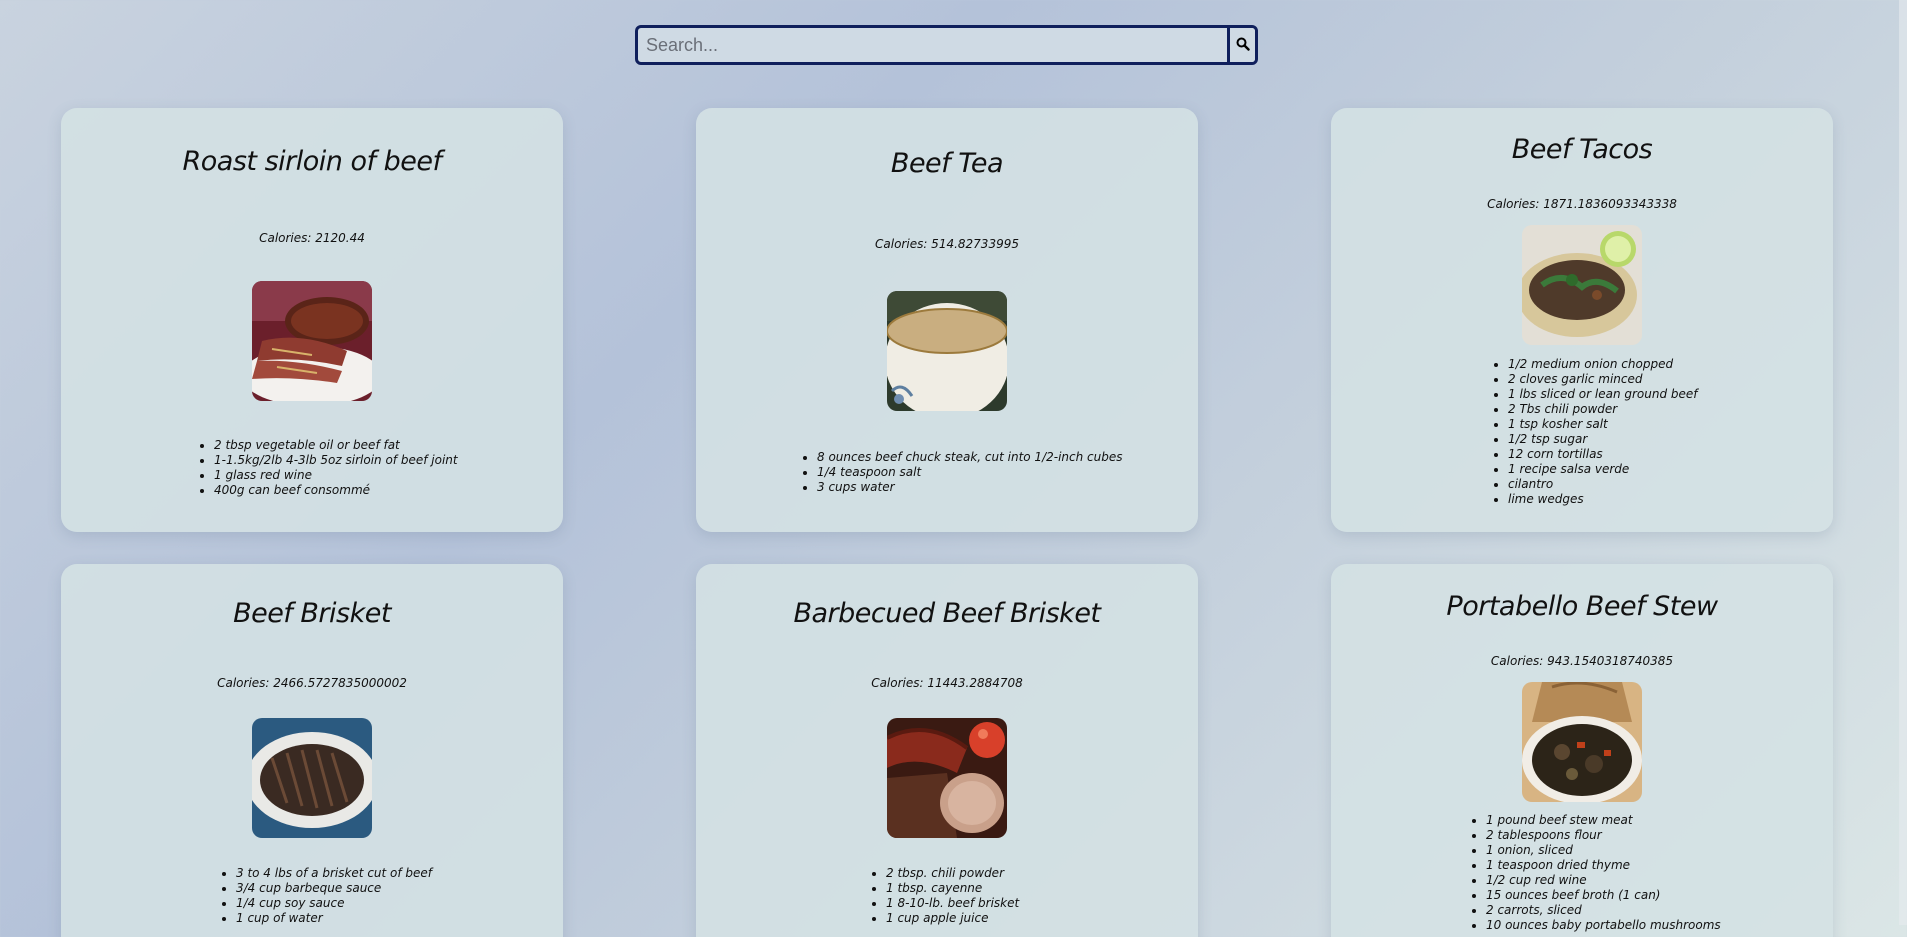  Describe the element at coordinates (334, 903) in the screenshot. I see `list-item: 1/4 cup soy sauce` at that location.